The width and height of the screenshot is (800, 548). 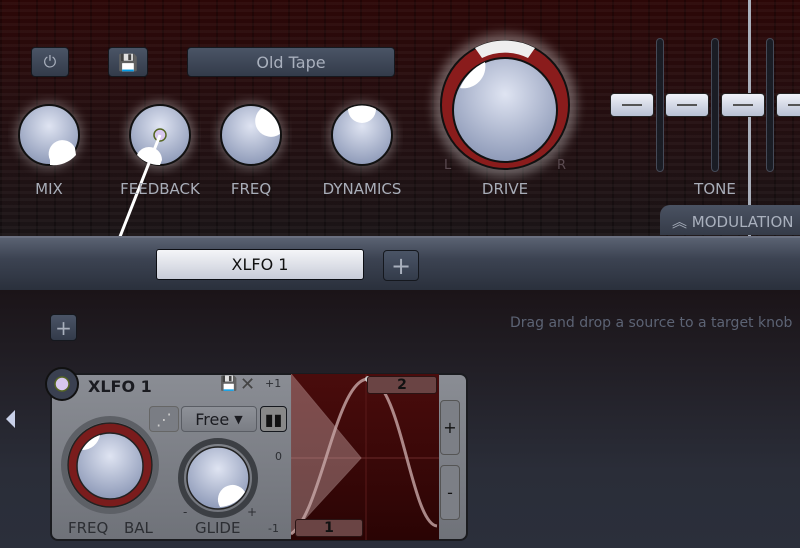 I want to click on glide-minus: -, so click(x=185, y=512).